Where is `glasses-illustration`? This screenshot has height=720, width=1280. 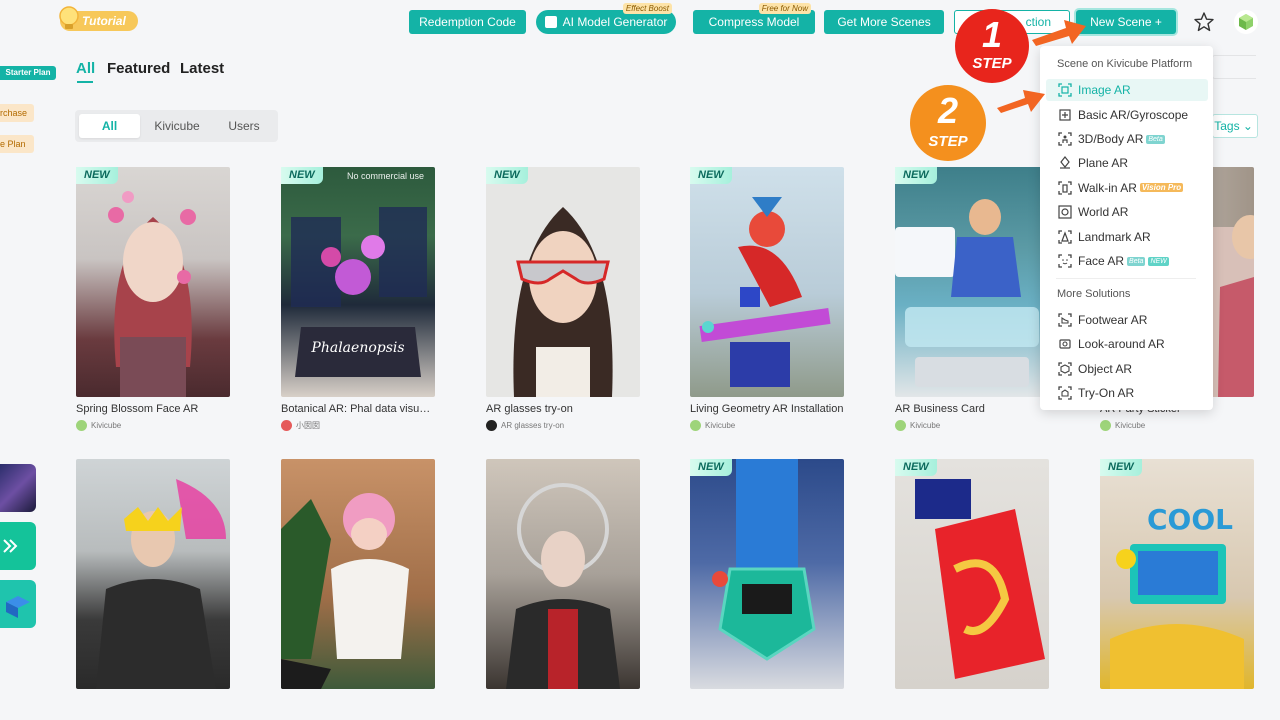
glasses-illustration is located at coordinates (563, 302).